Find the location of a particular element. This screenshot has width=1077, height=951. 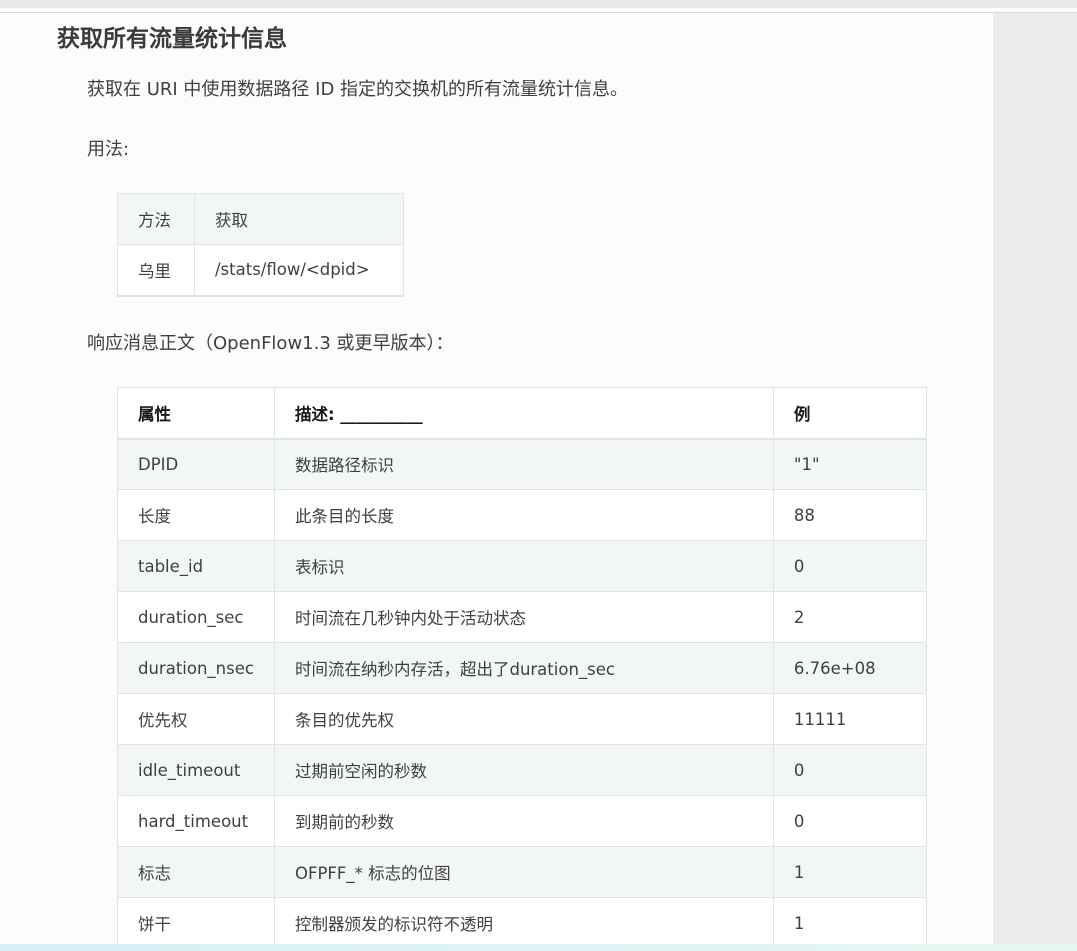

table-row: table_id 表标识 0 is located at coordinates (522, 566).